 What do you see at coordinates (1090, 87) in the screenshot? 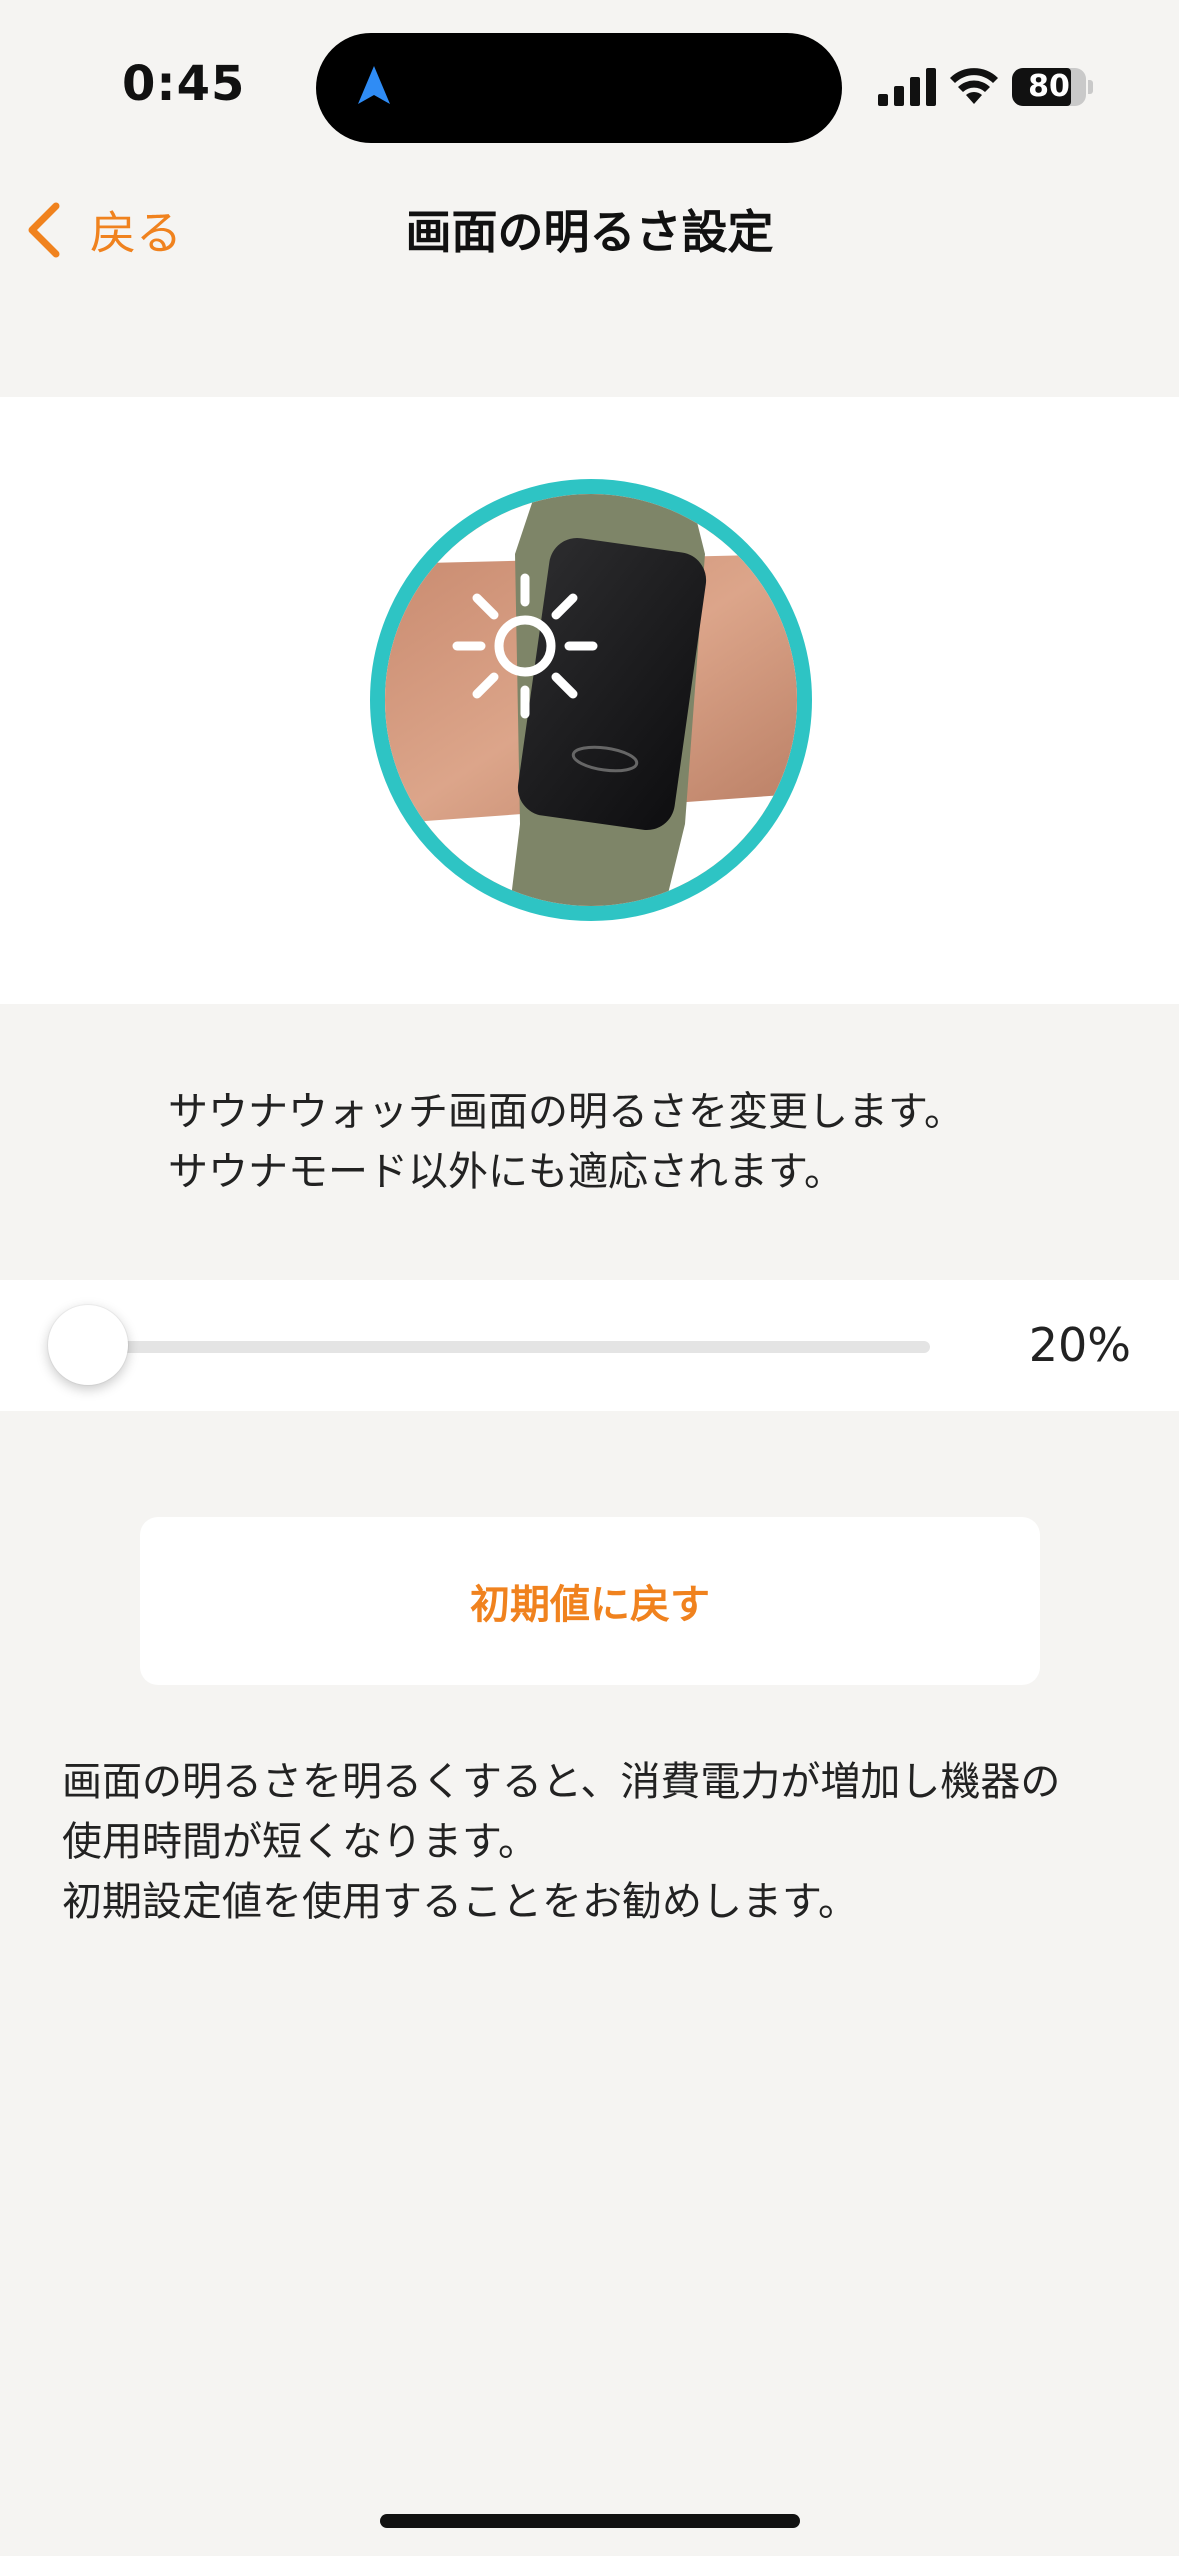
I see `battery-tip` at bounding box center [1090, 87].